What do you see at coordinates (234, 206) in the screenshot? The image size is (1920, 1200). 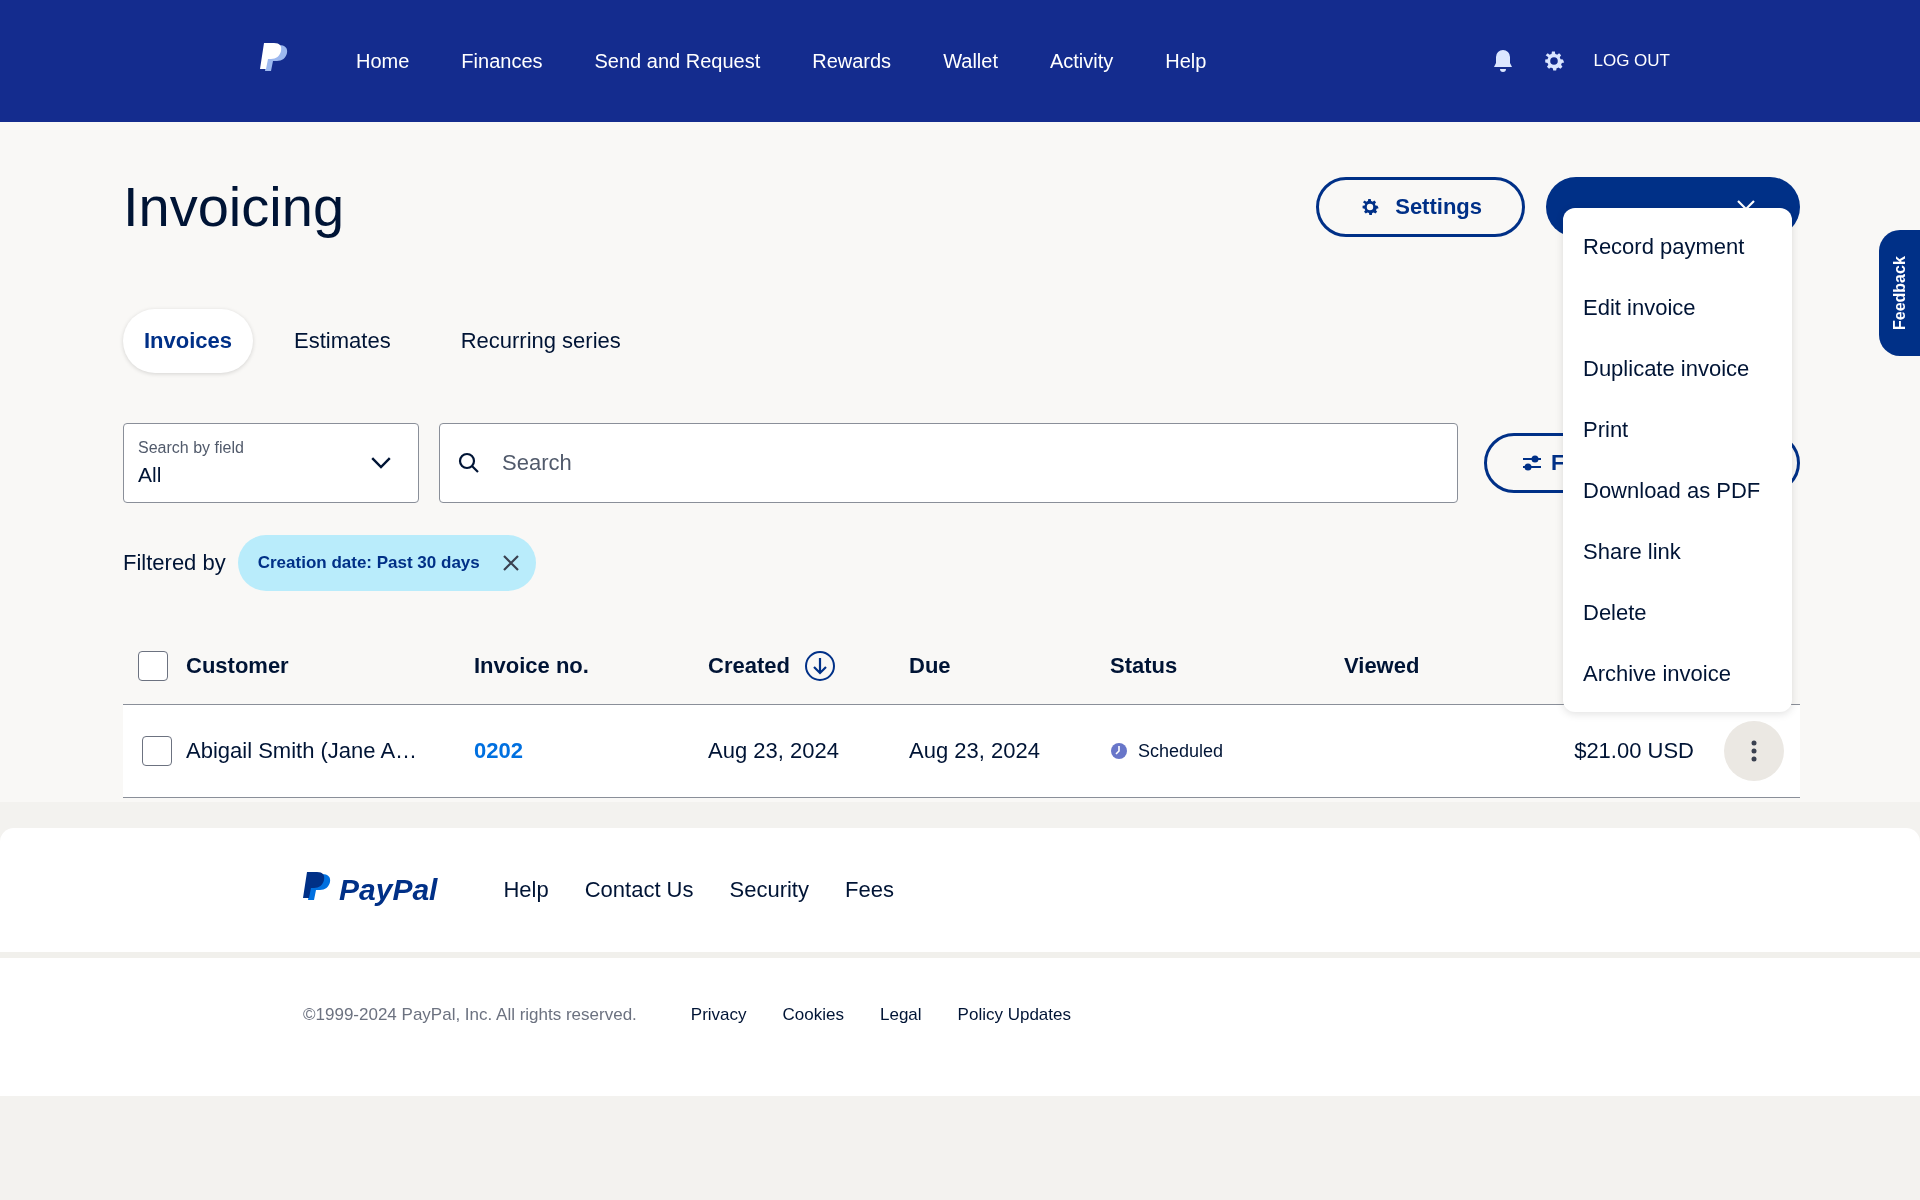 I see `page-title: Invoicing` at bounding box center [234, 206].